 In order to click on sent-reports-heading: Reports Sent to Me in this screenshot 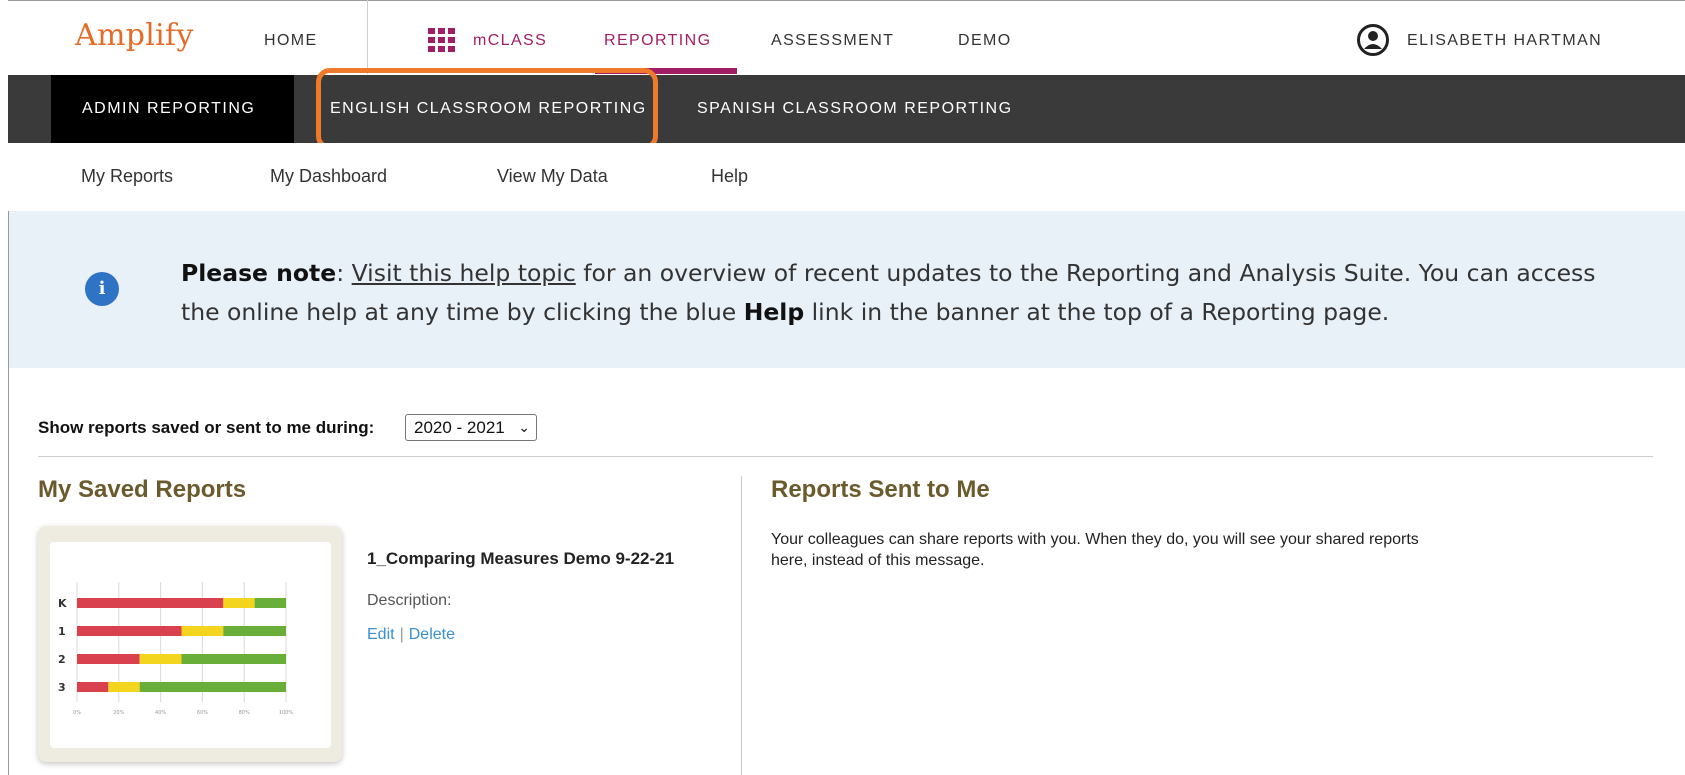, I will do `click(880, 489)`.